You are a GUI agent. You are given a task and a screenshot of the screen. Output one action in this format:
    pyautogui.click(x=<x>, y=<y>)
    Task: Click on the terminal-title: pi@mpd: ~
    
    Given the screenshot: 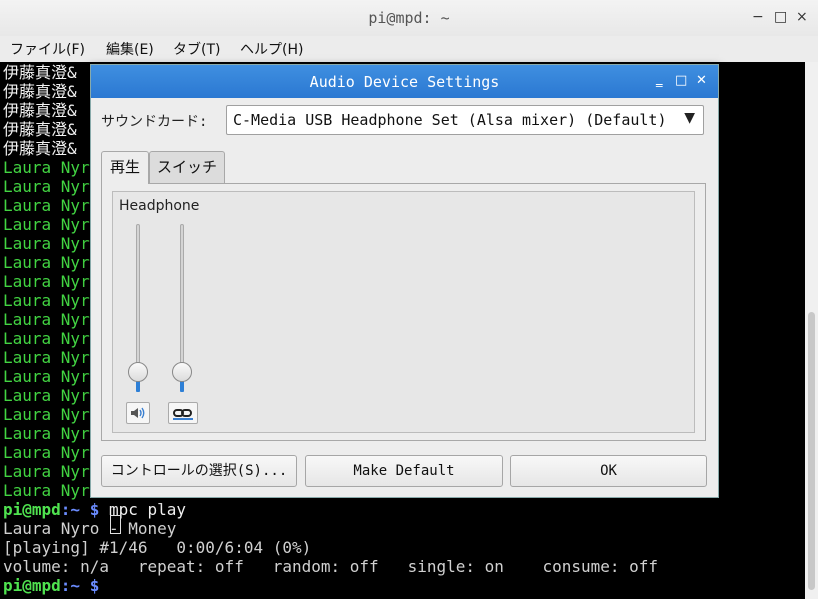 What is the action you would take?
    pyautogui.click(x=409, y=18)
    